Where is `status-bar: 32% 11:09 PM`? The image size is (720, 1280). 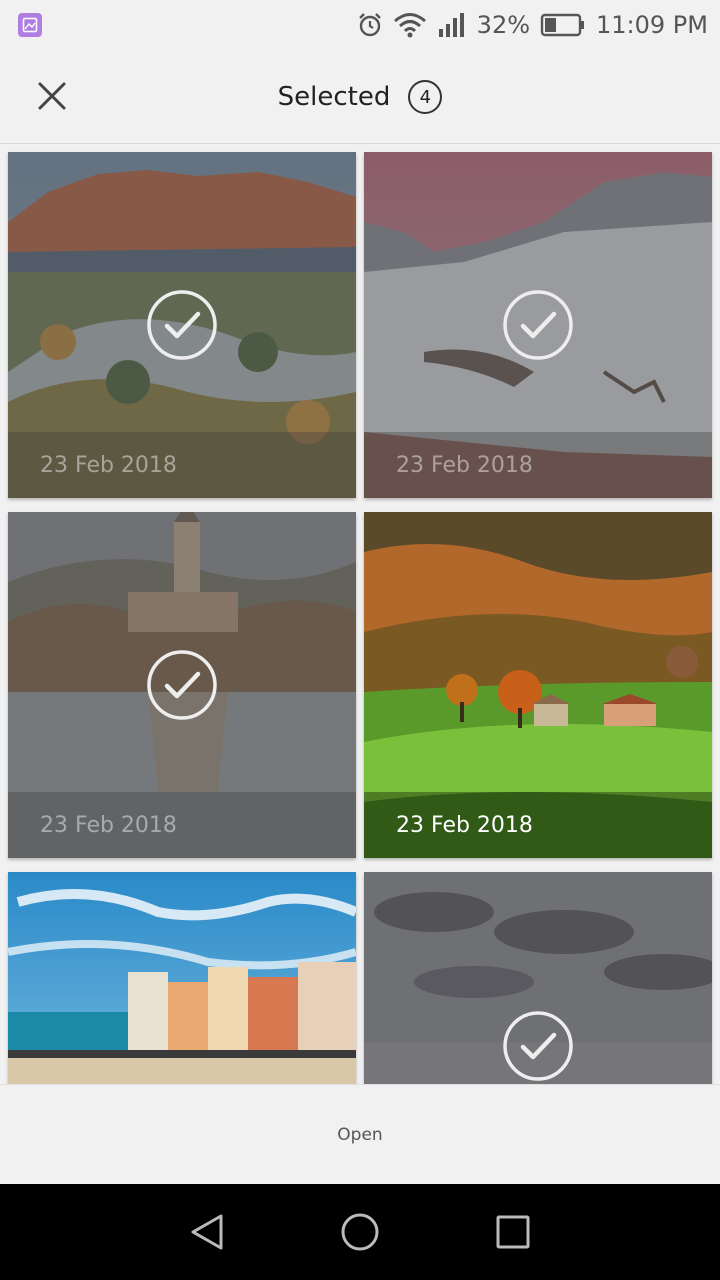
status-bar: 32% 11:09 PM is located at coordinates (360, 25).